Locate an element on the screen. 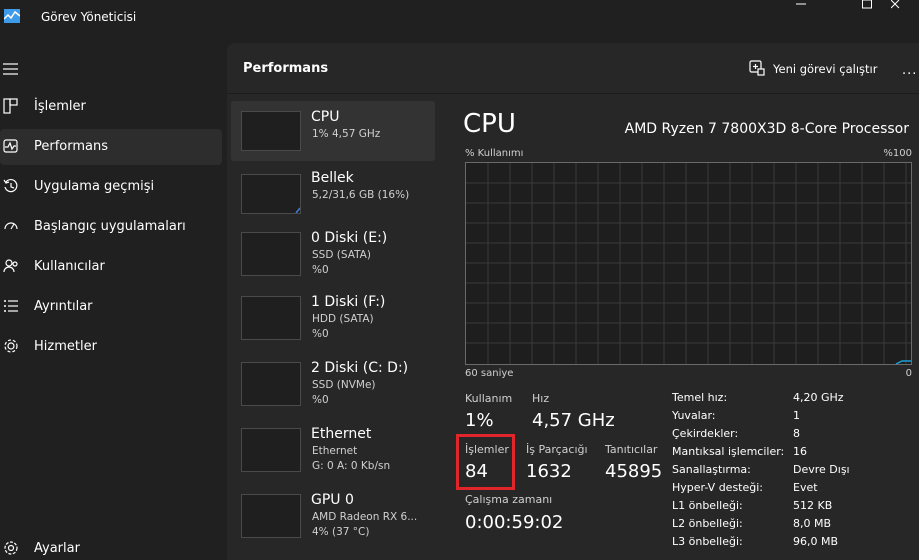 The height and width of the screenshot is (560, 919). app-history-icon is located at coordinates (11, 186).